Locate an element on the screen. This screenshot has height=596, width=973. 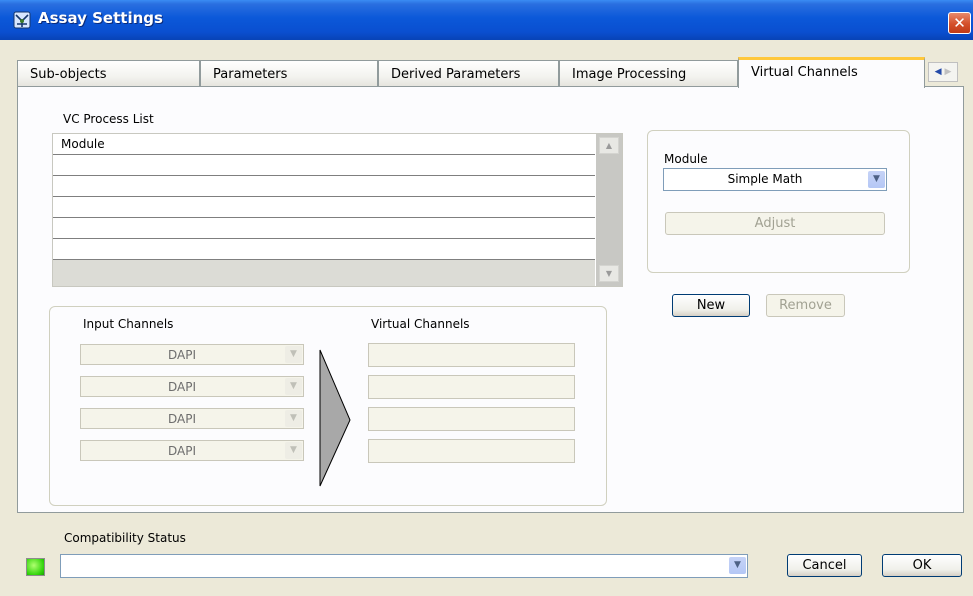
input-channel-dropdown-4: DAPI ▼ is located at coordinates (192, 450).